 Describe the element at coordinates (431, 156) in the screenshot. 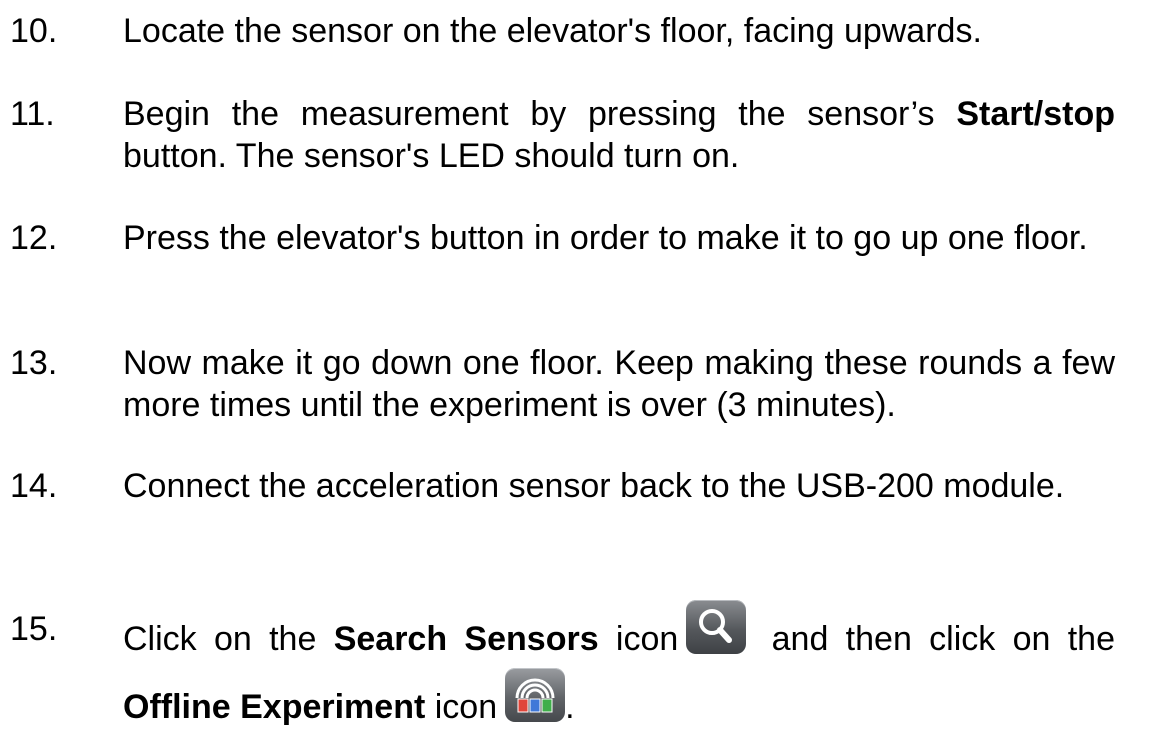

I see `step-text-part: button. The sensor's LED should turn on.` at that location.